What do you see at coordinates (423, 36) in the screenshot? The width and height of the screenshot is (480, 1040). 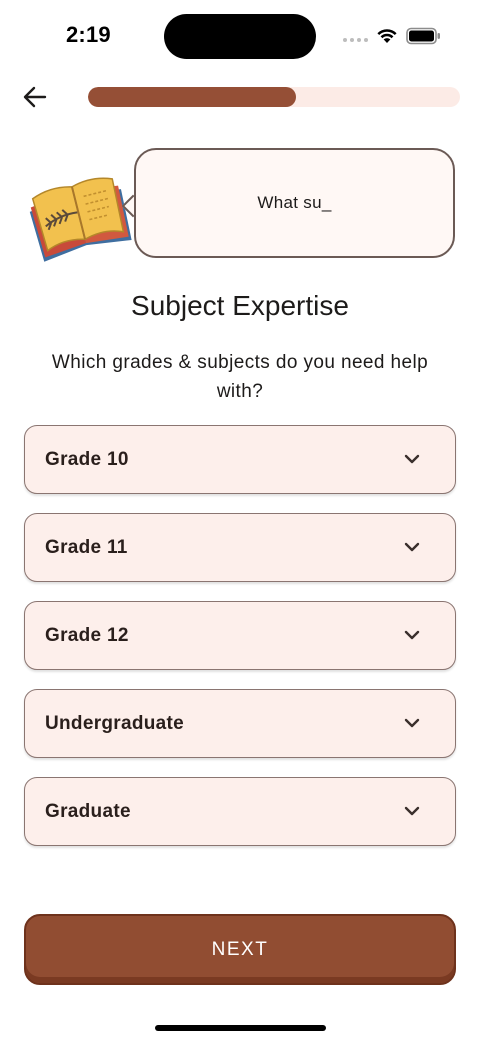 I see `battery-icon` at bounding box center [423, 36].